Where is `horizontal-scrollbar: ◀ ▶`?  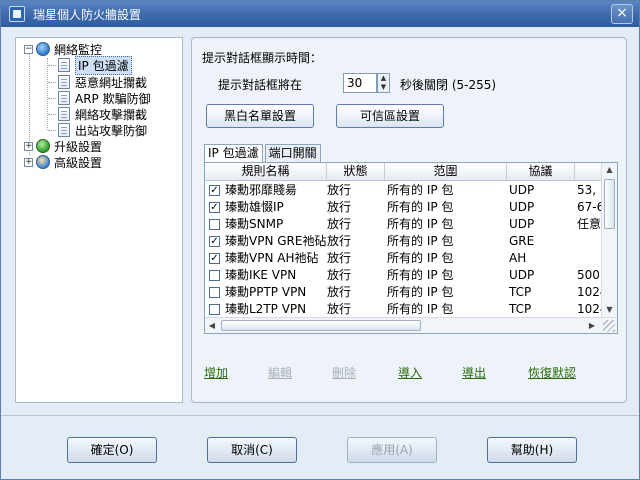 horizontal-scrollbar: ◀ ▶ is located at coordinates (411, 325).